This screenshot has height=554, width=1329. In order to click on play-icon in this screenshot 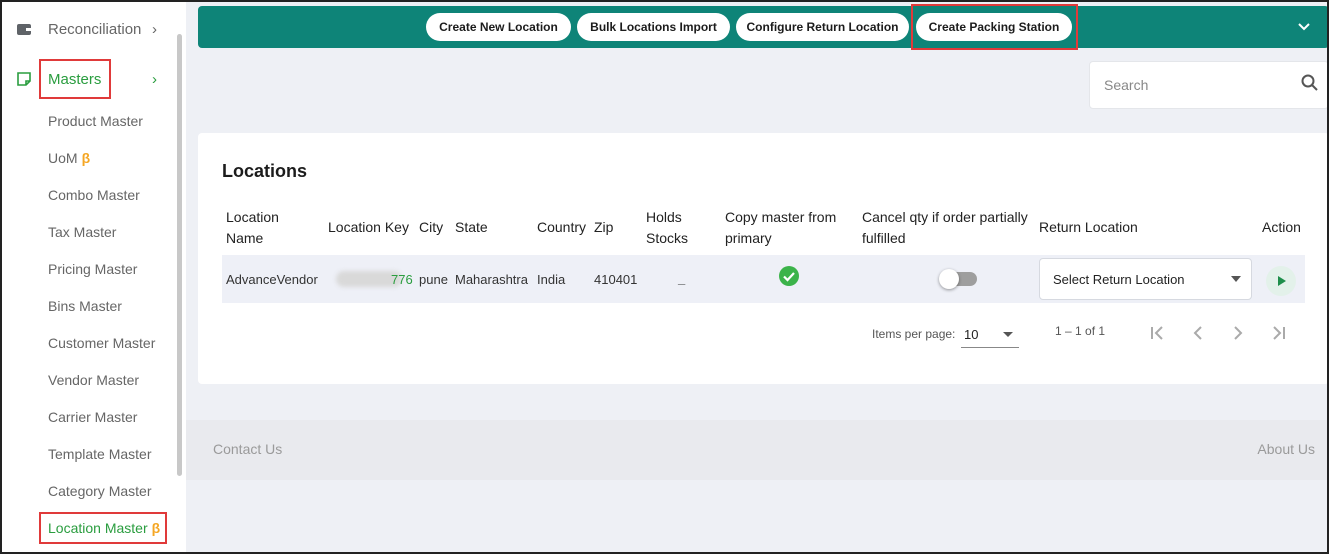, I will do `click(1282, 281)`.